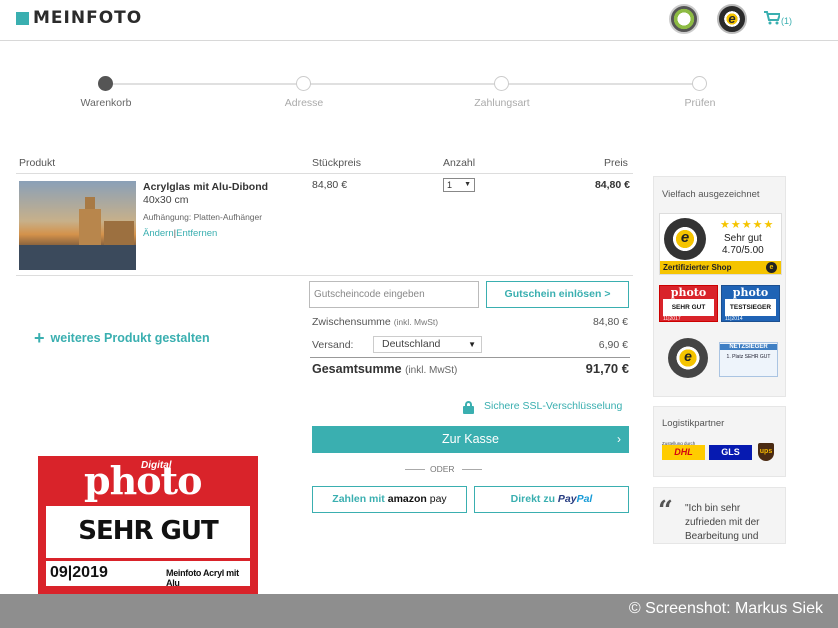  What do you see at coordinates (79, 572) in the screenshot?
I see `award-date: 09|2019` at bounding box center [79, 572].